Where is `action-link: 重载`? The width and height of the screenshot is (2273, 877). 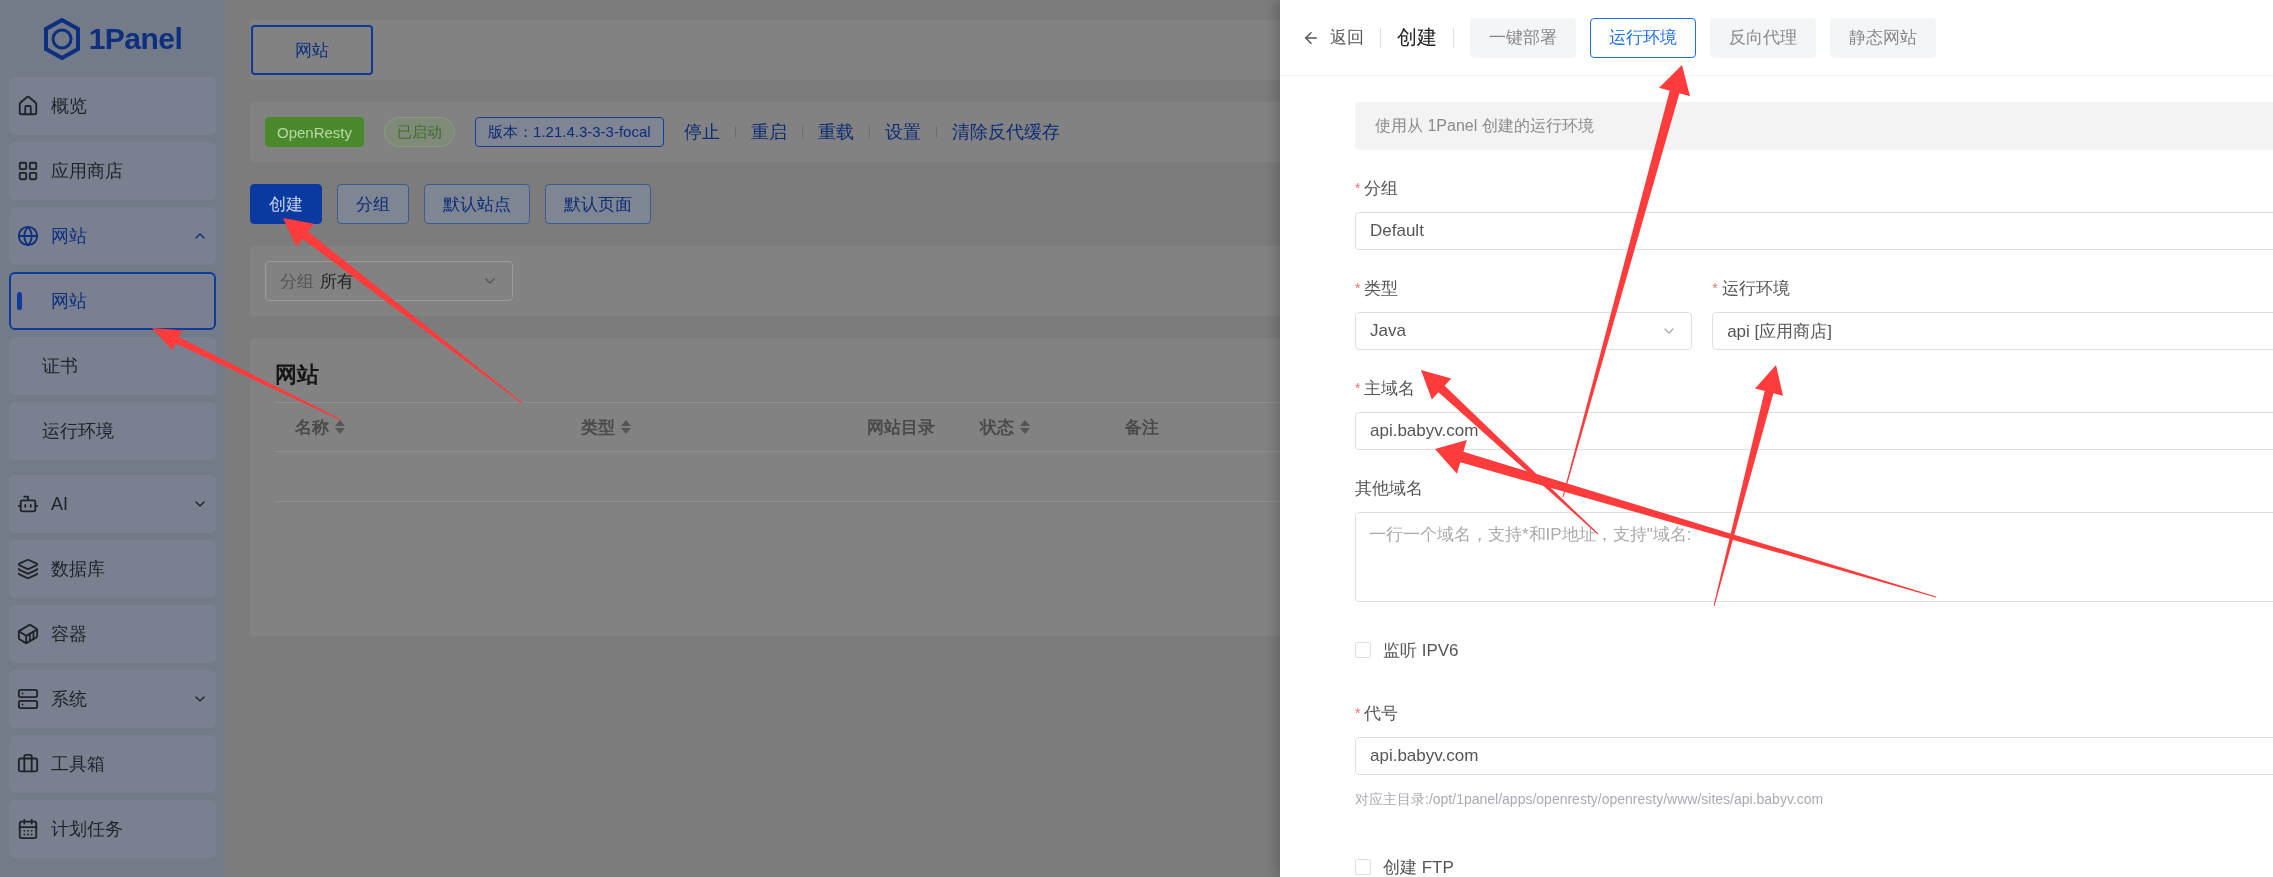
action-link: 重载 is located at coordinates (835, 132).